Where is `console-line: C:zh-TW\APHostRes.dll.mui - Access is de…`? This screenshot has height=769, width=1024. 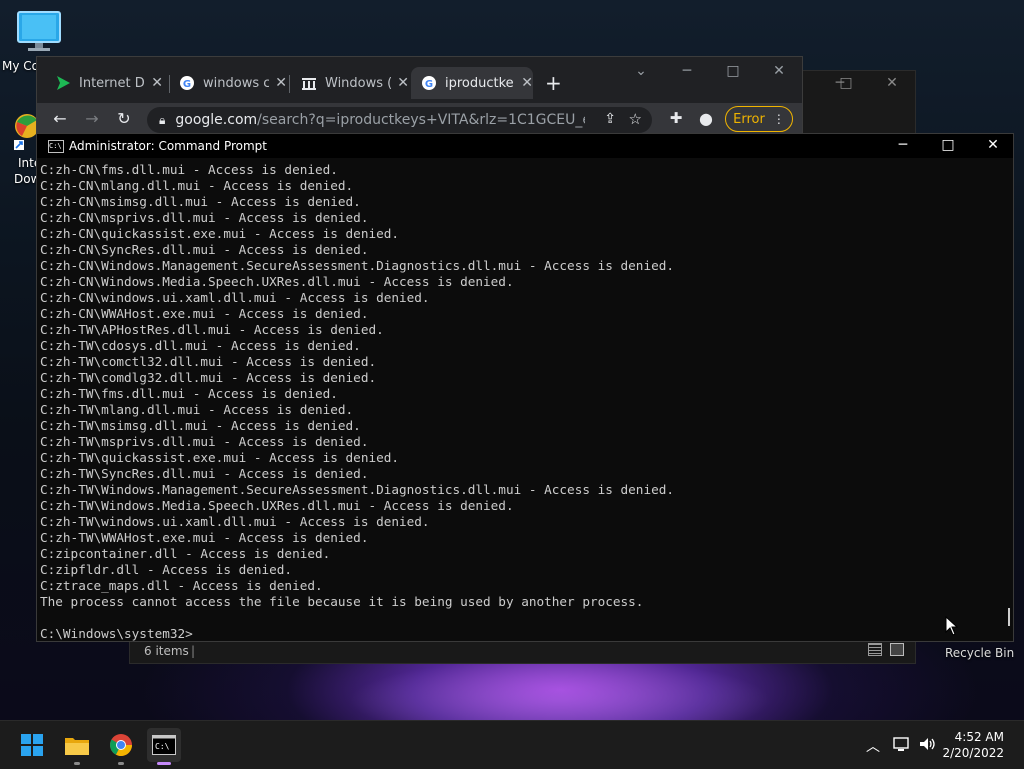 console-line: C:zh-TW\APHostRes.dll.mui - Access is de… is located at coordinates (212, 329).